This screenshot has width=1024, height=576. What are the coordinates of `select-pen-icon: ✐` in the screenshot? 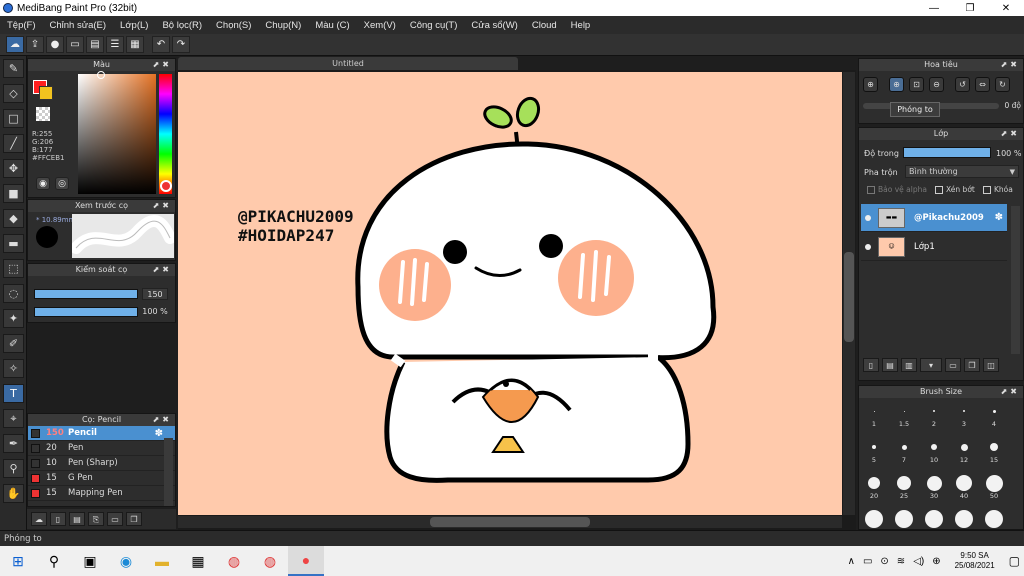 It's located at (13, 343).